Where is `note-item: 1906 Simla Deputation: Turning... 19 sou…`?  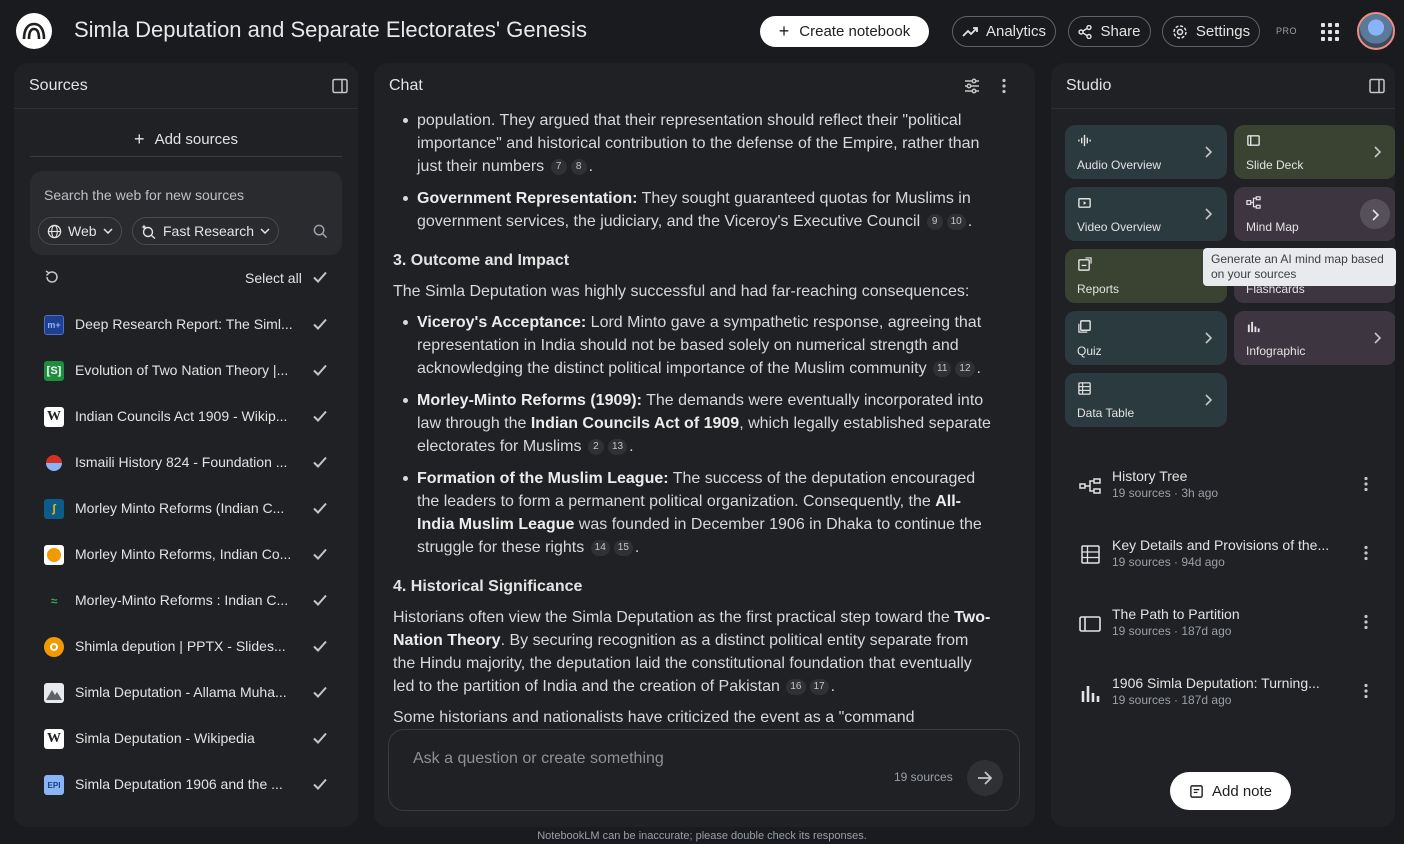
note-item: 1906 Simla Deputation: Turning... 19 sou… is located at coordinates (1223, 692).